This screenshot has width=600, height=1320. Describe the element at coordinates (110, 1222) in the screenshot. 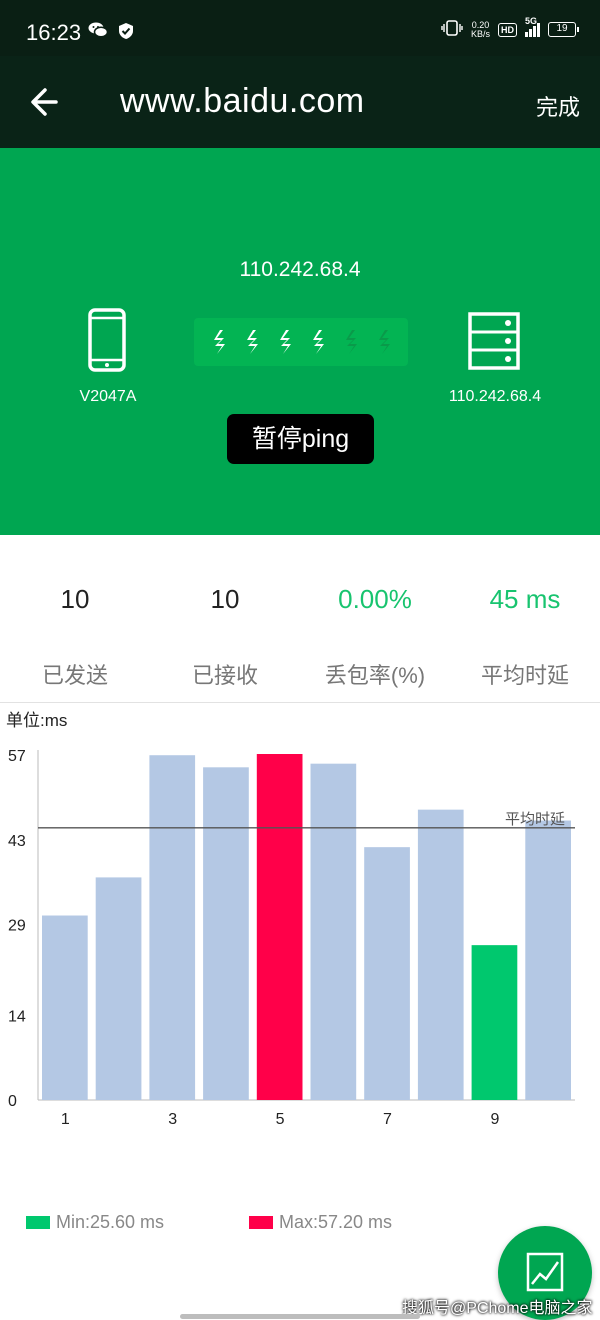

I see `legend-min-label: Min:25.60 ms` at that location.